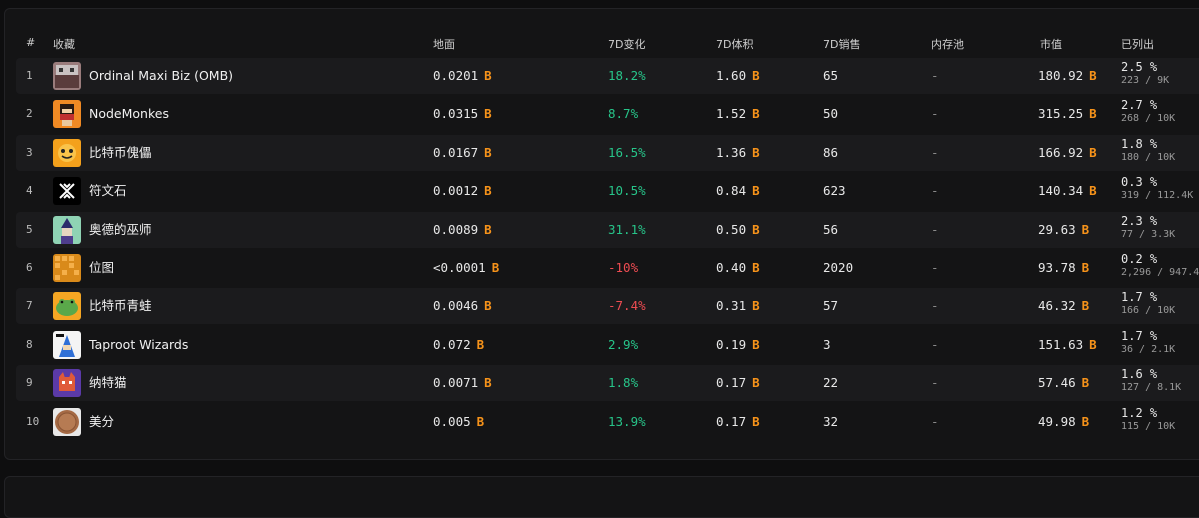  I want to click on volume-value: 0.19, so click(731, 344).